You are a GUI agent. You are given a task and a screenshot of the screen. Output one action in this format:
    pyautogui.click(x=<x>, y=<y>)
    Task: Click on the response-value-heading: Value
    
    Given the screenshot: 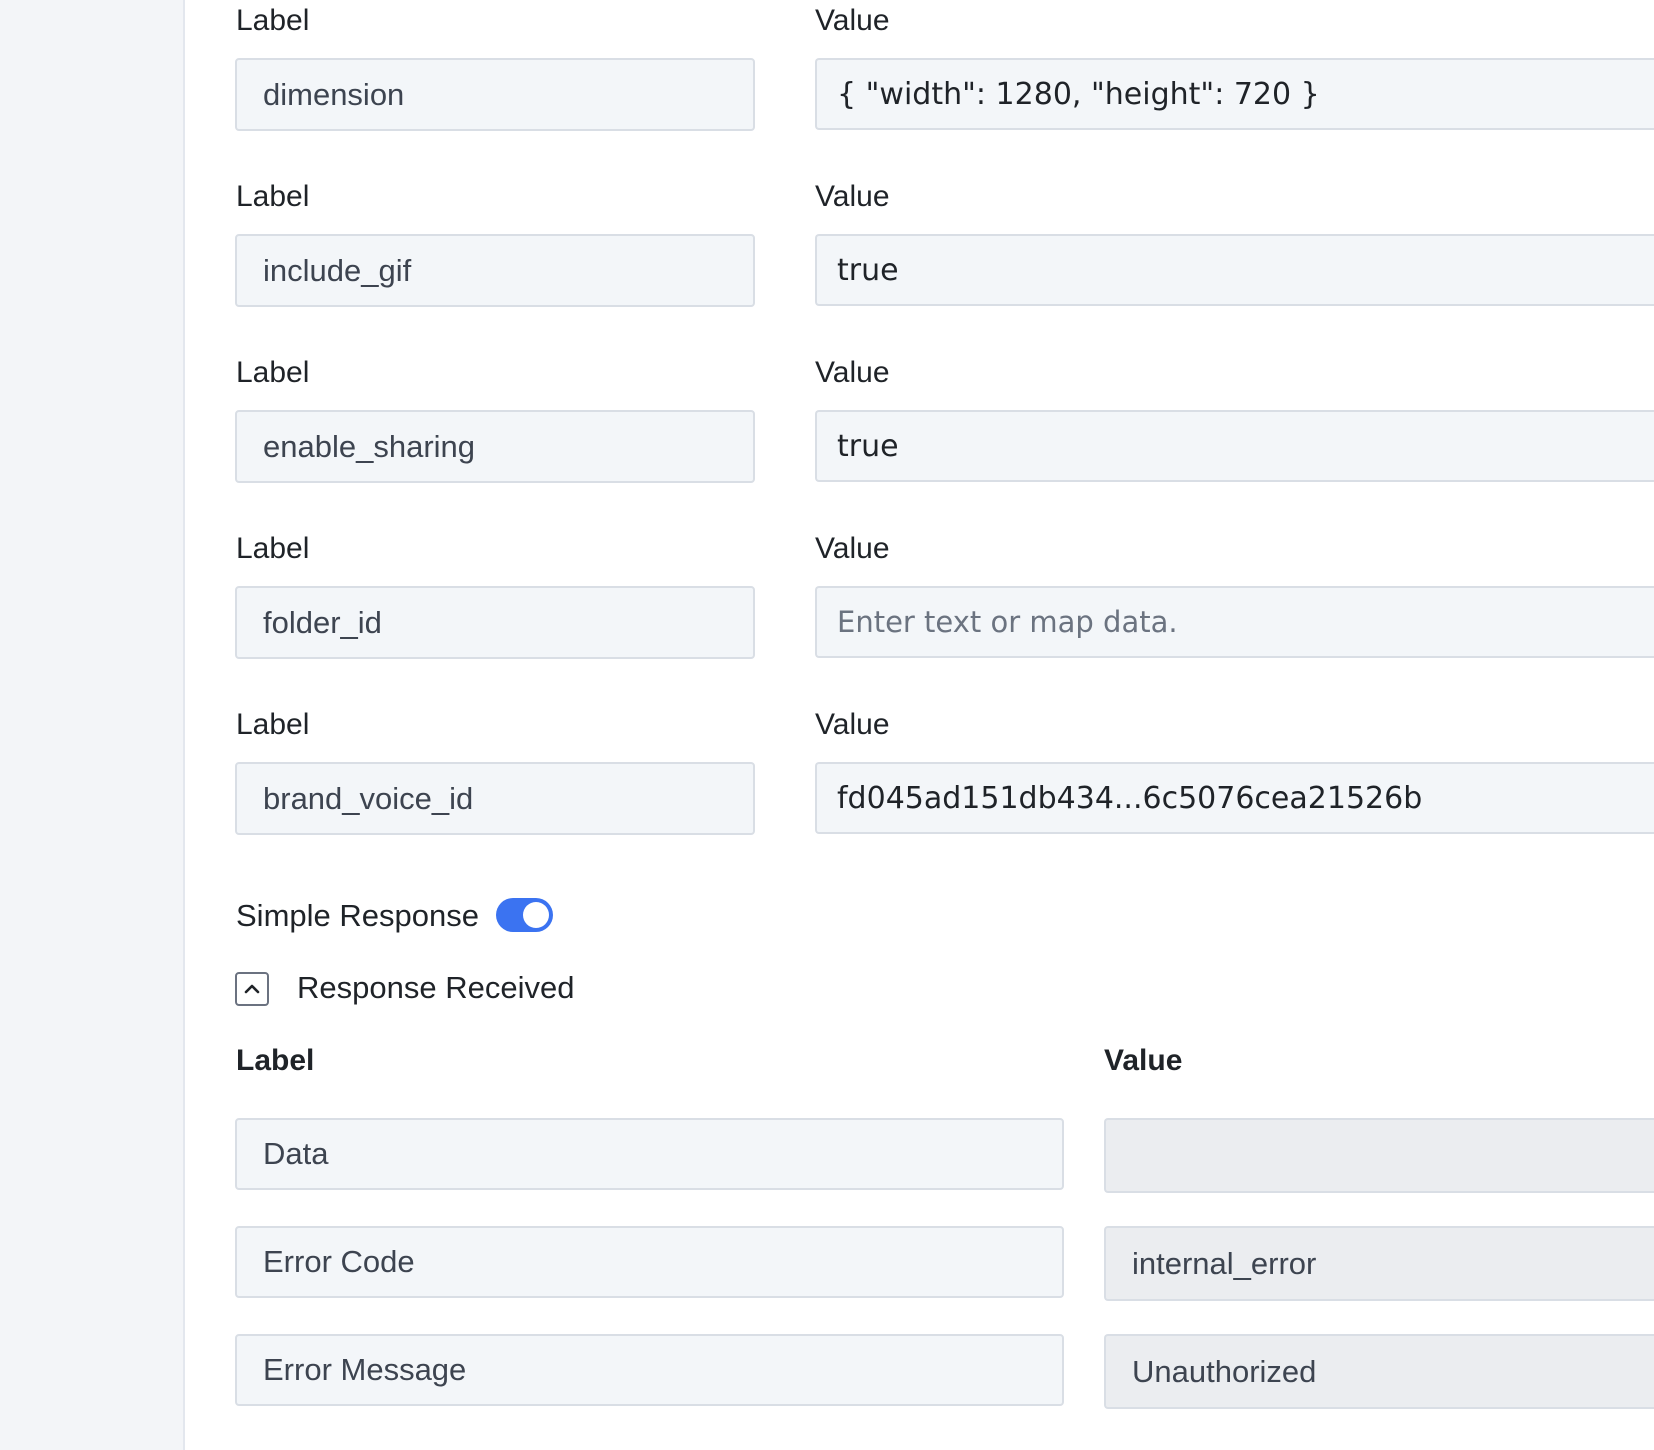 What is the action you would take?
    pyautogui.click(x=1143, y=1060)
    